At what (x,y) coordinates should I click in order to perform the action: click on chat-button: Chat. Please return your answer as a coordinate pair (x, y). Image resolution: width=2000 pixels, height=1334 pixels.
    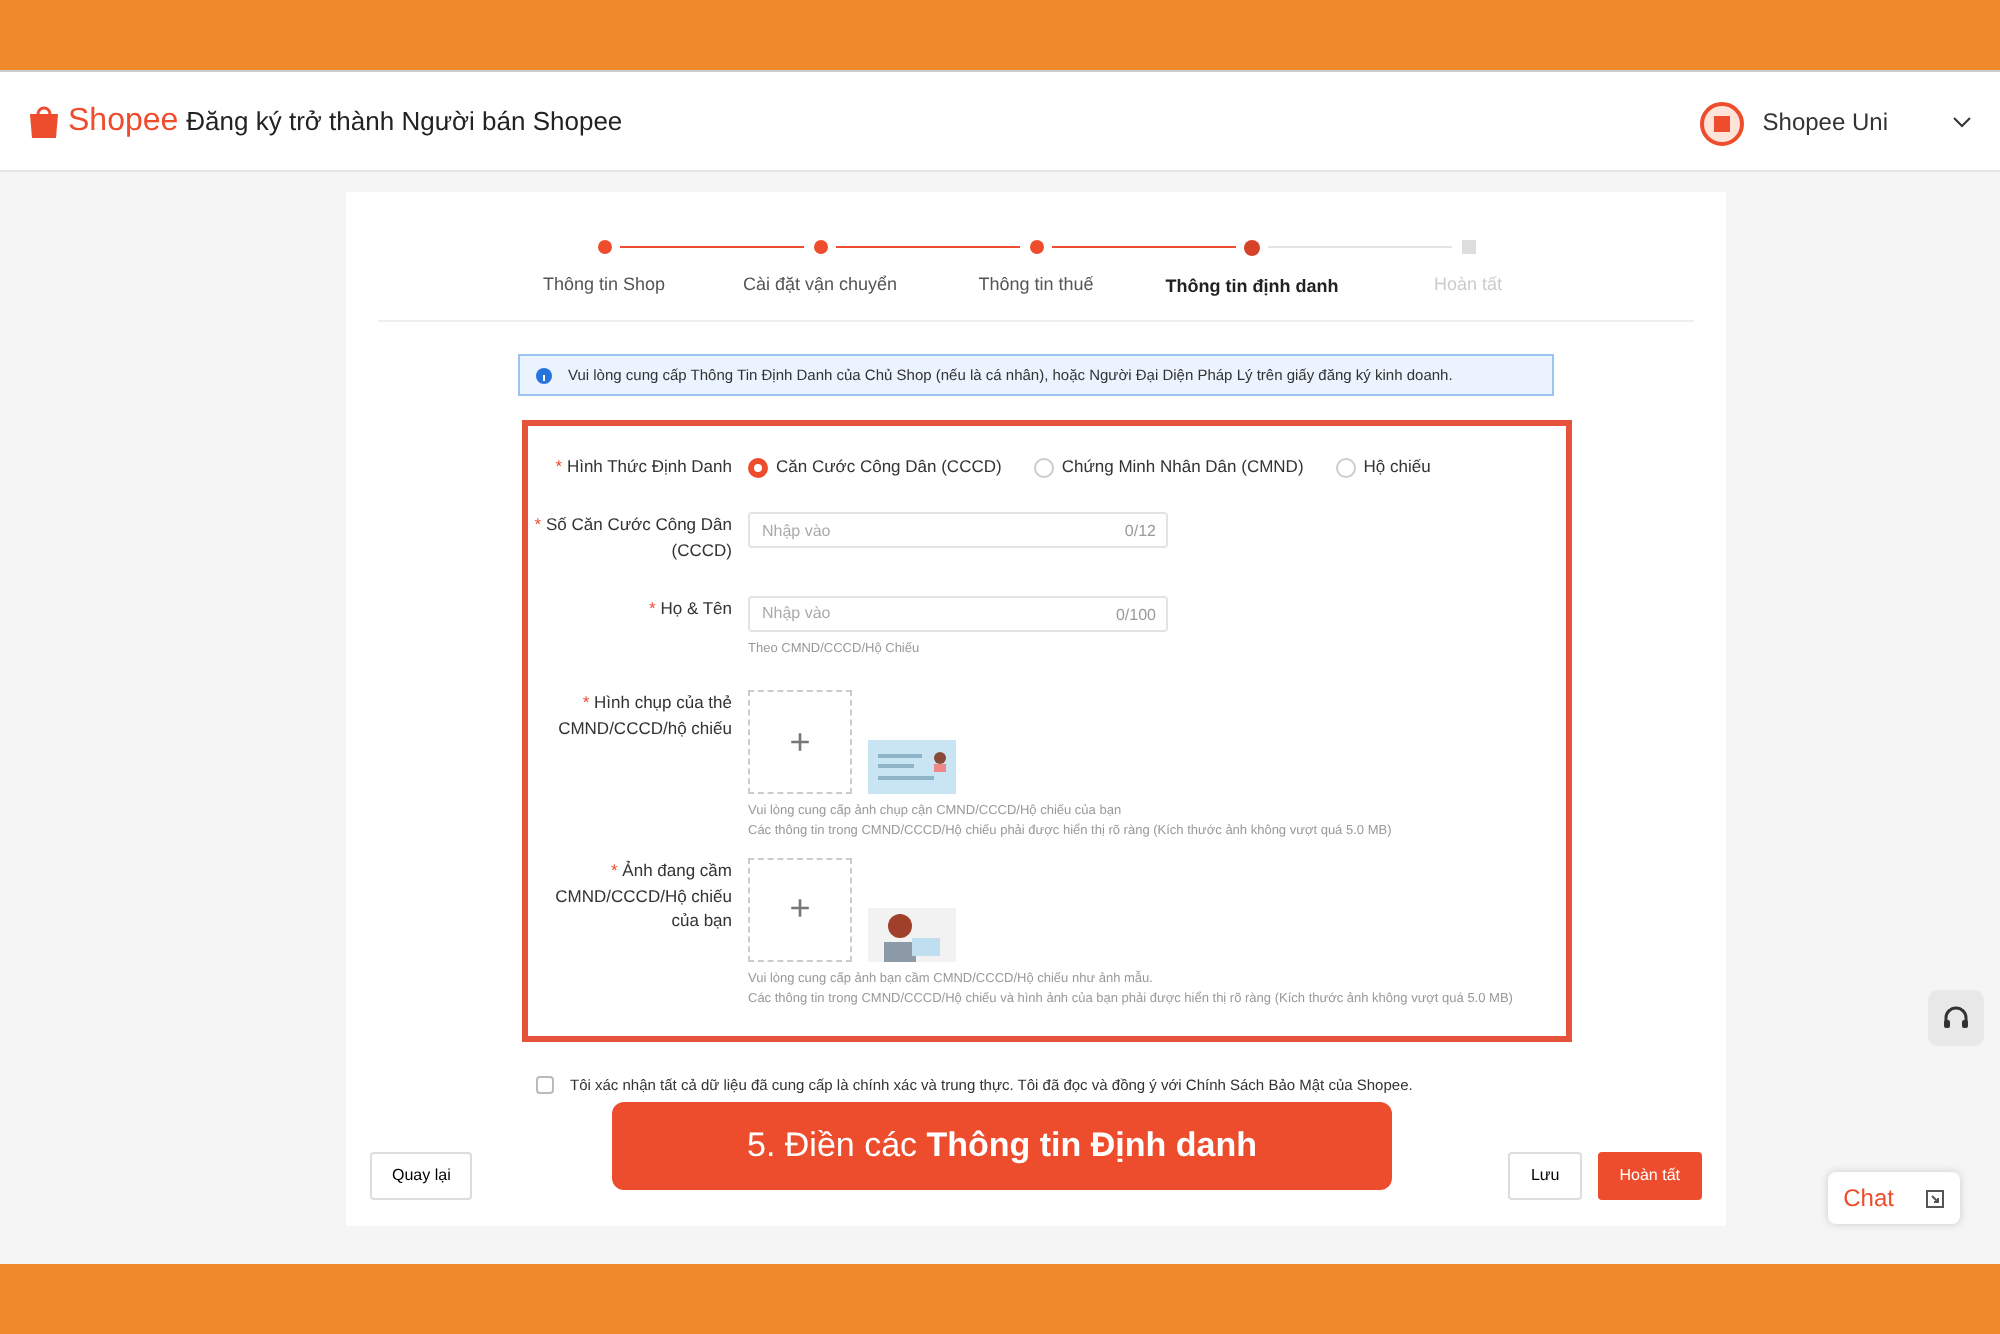
    Looking at the image, I should click on (1893, 1198).